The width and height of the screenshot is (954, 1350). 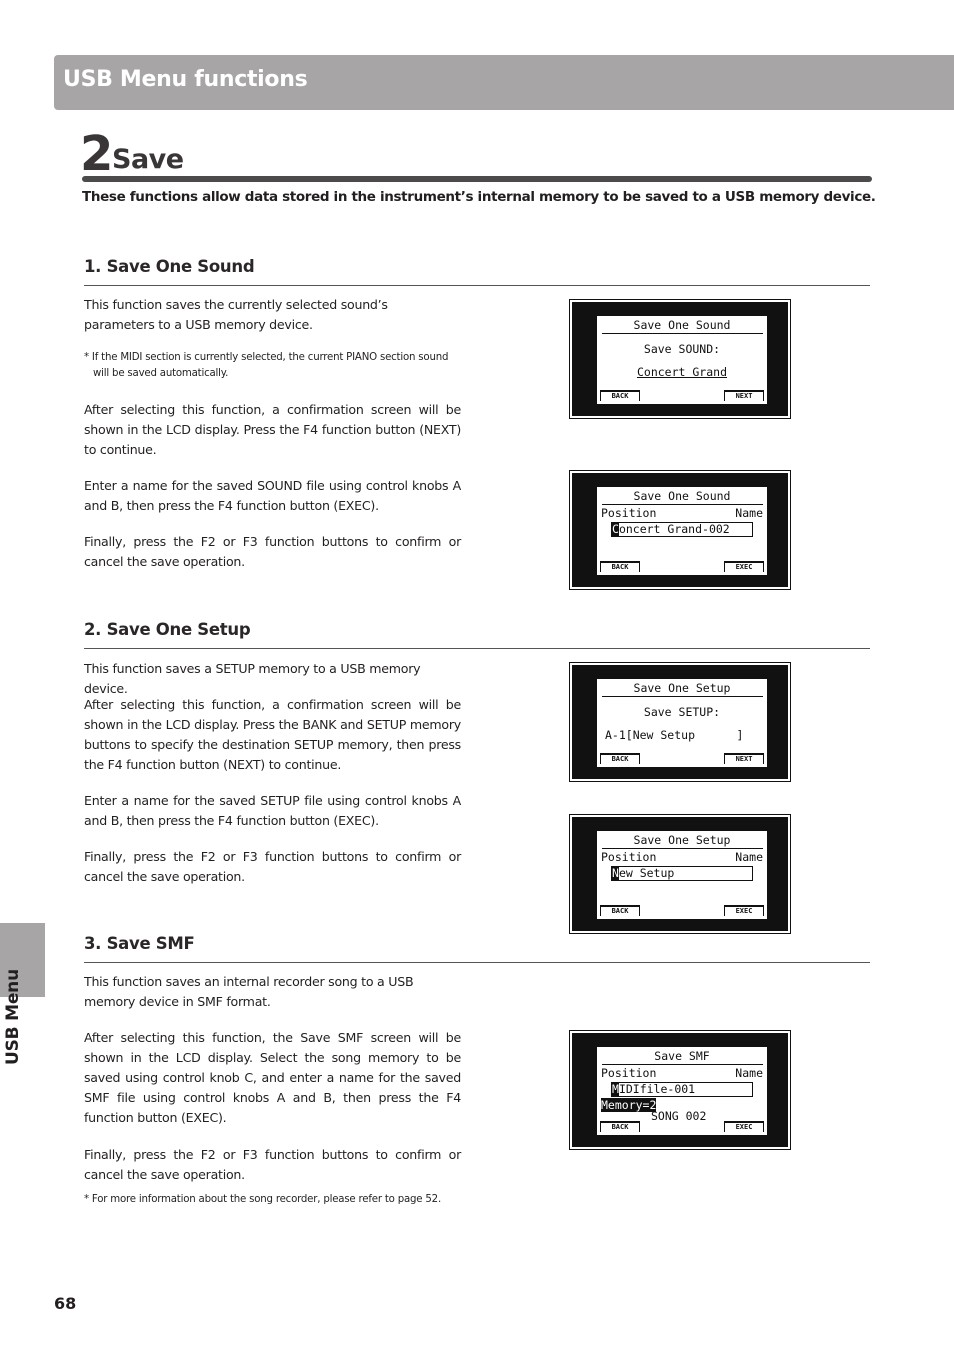 What do you see at coordinates (65, 1303) in the screenshot?
I see `page-number: 68` at bounding box center [65, 1303].